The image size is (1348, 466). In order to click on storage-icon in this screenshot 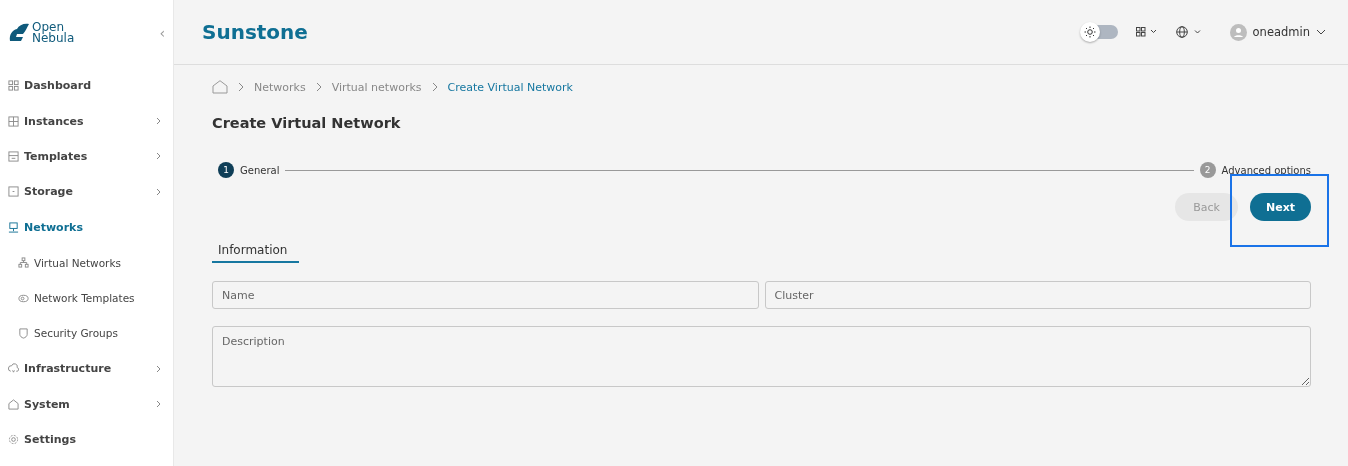, I will do `click(13, 192)`.